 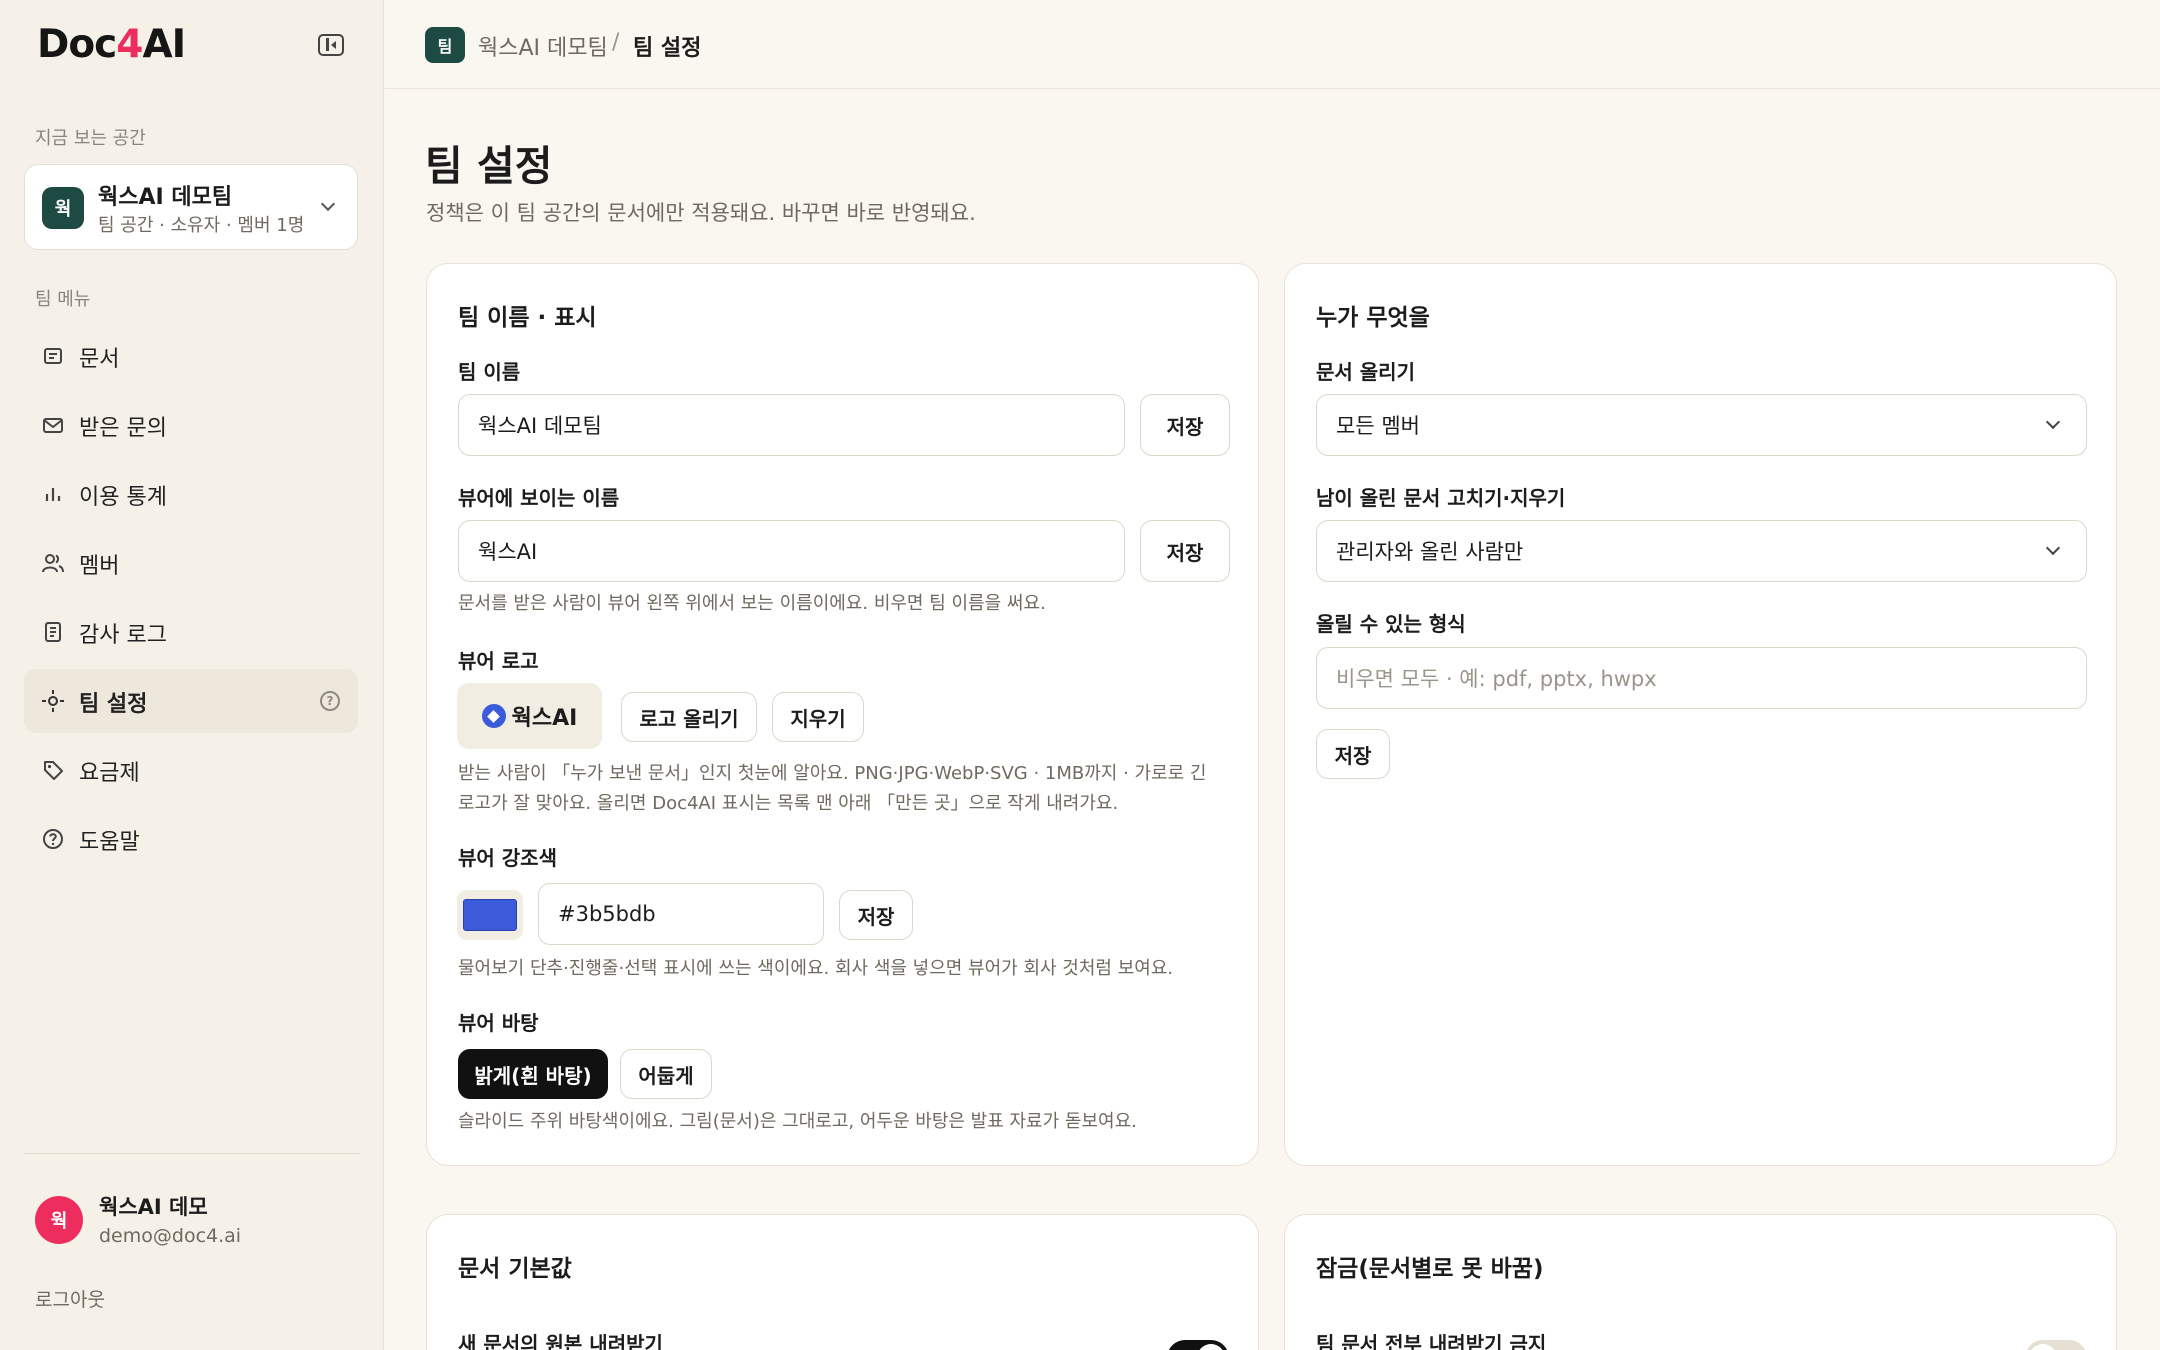 What do you see at coordinates (818, 717) in the screenshot?
I see `delete-logo-button: 지우기` at bounding box center [818, 717].